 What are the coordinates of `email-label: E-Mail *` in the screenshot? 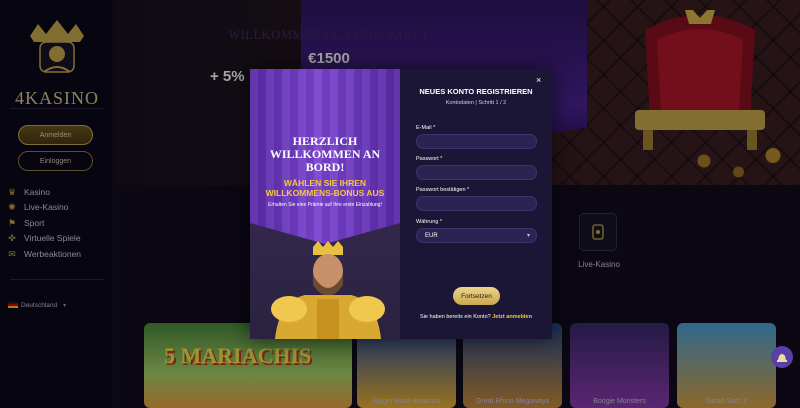 It's located at (426, 128).